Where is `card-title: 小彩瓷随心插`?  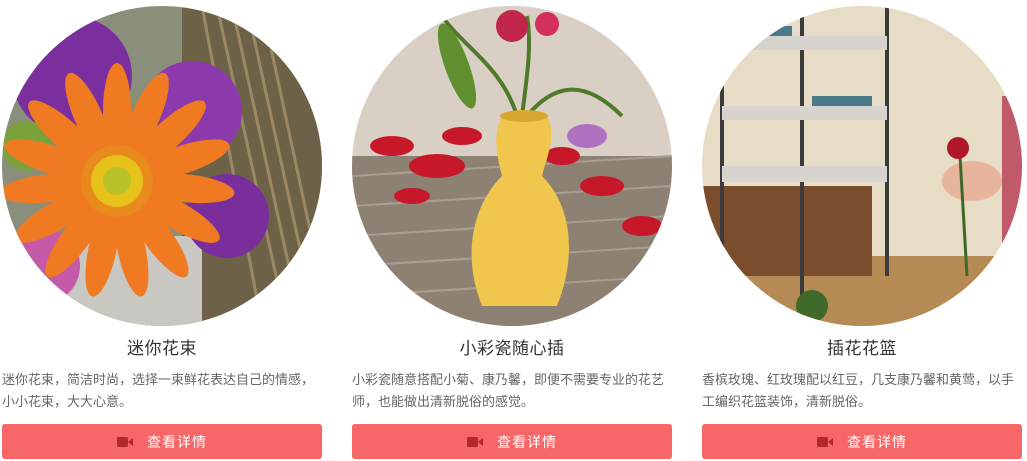 card-title: 小彩瓷随心插 is located at coordinates (512, 349).